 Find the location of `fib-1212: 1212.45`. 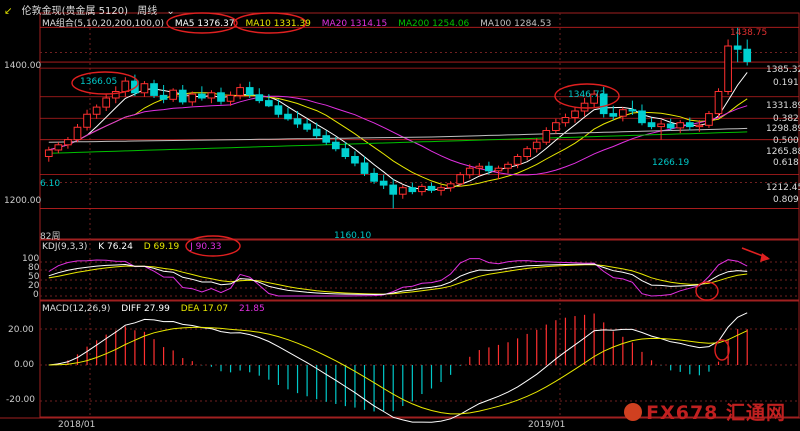

fib-1212: 1212.45 is located at coordinates (783, 188).